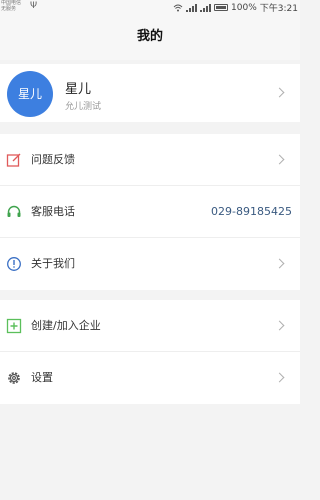 The height and width of the screenshot is (500, 320). I want to click on header: 我的, so click(150, 37).